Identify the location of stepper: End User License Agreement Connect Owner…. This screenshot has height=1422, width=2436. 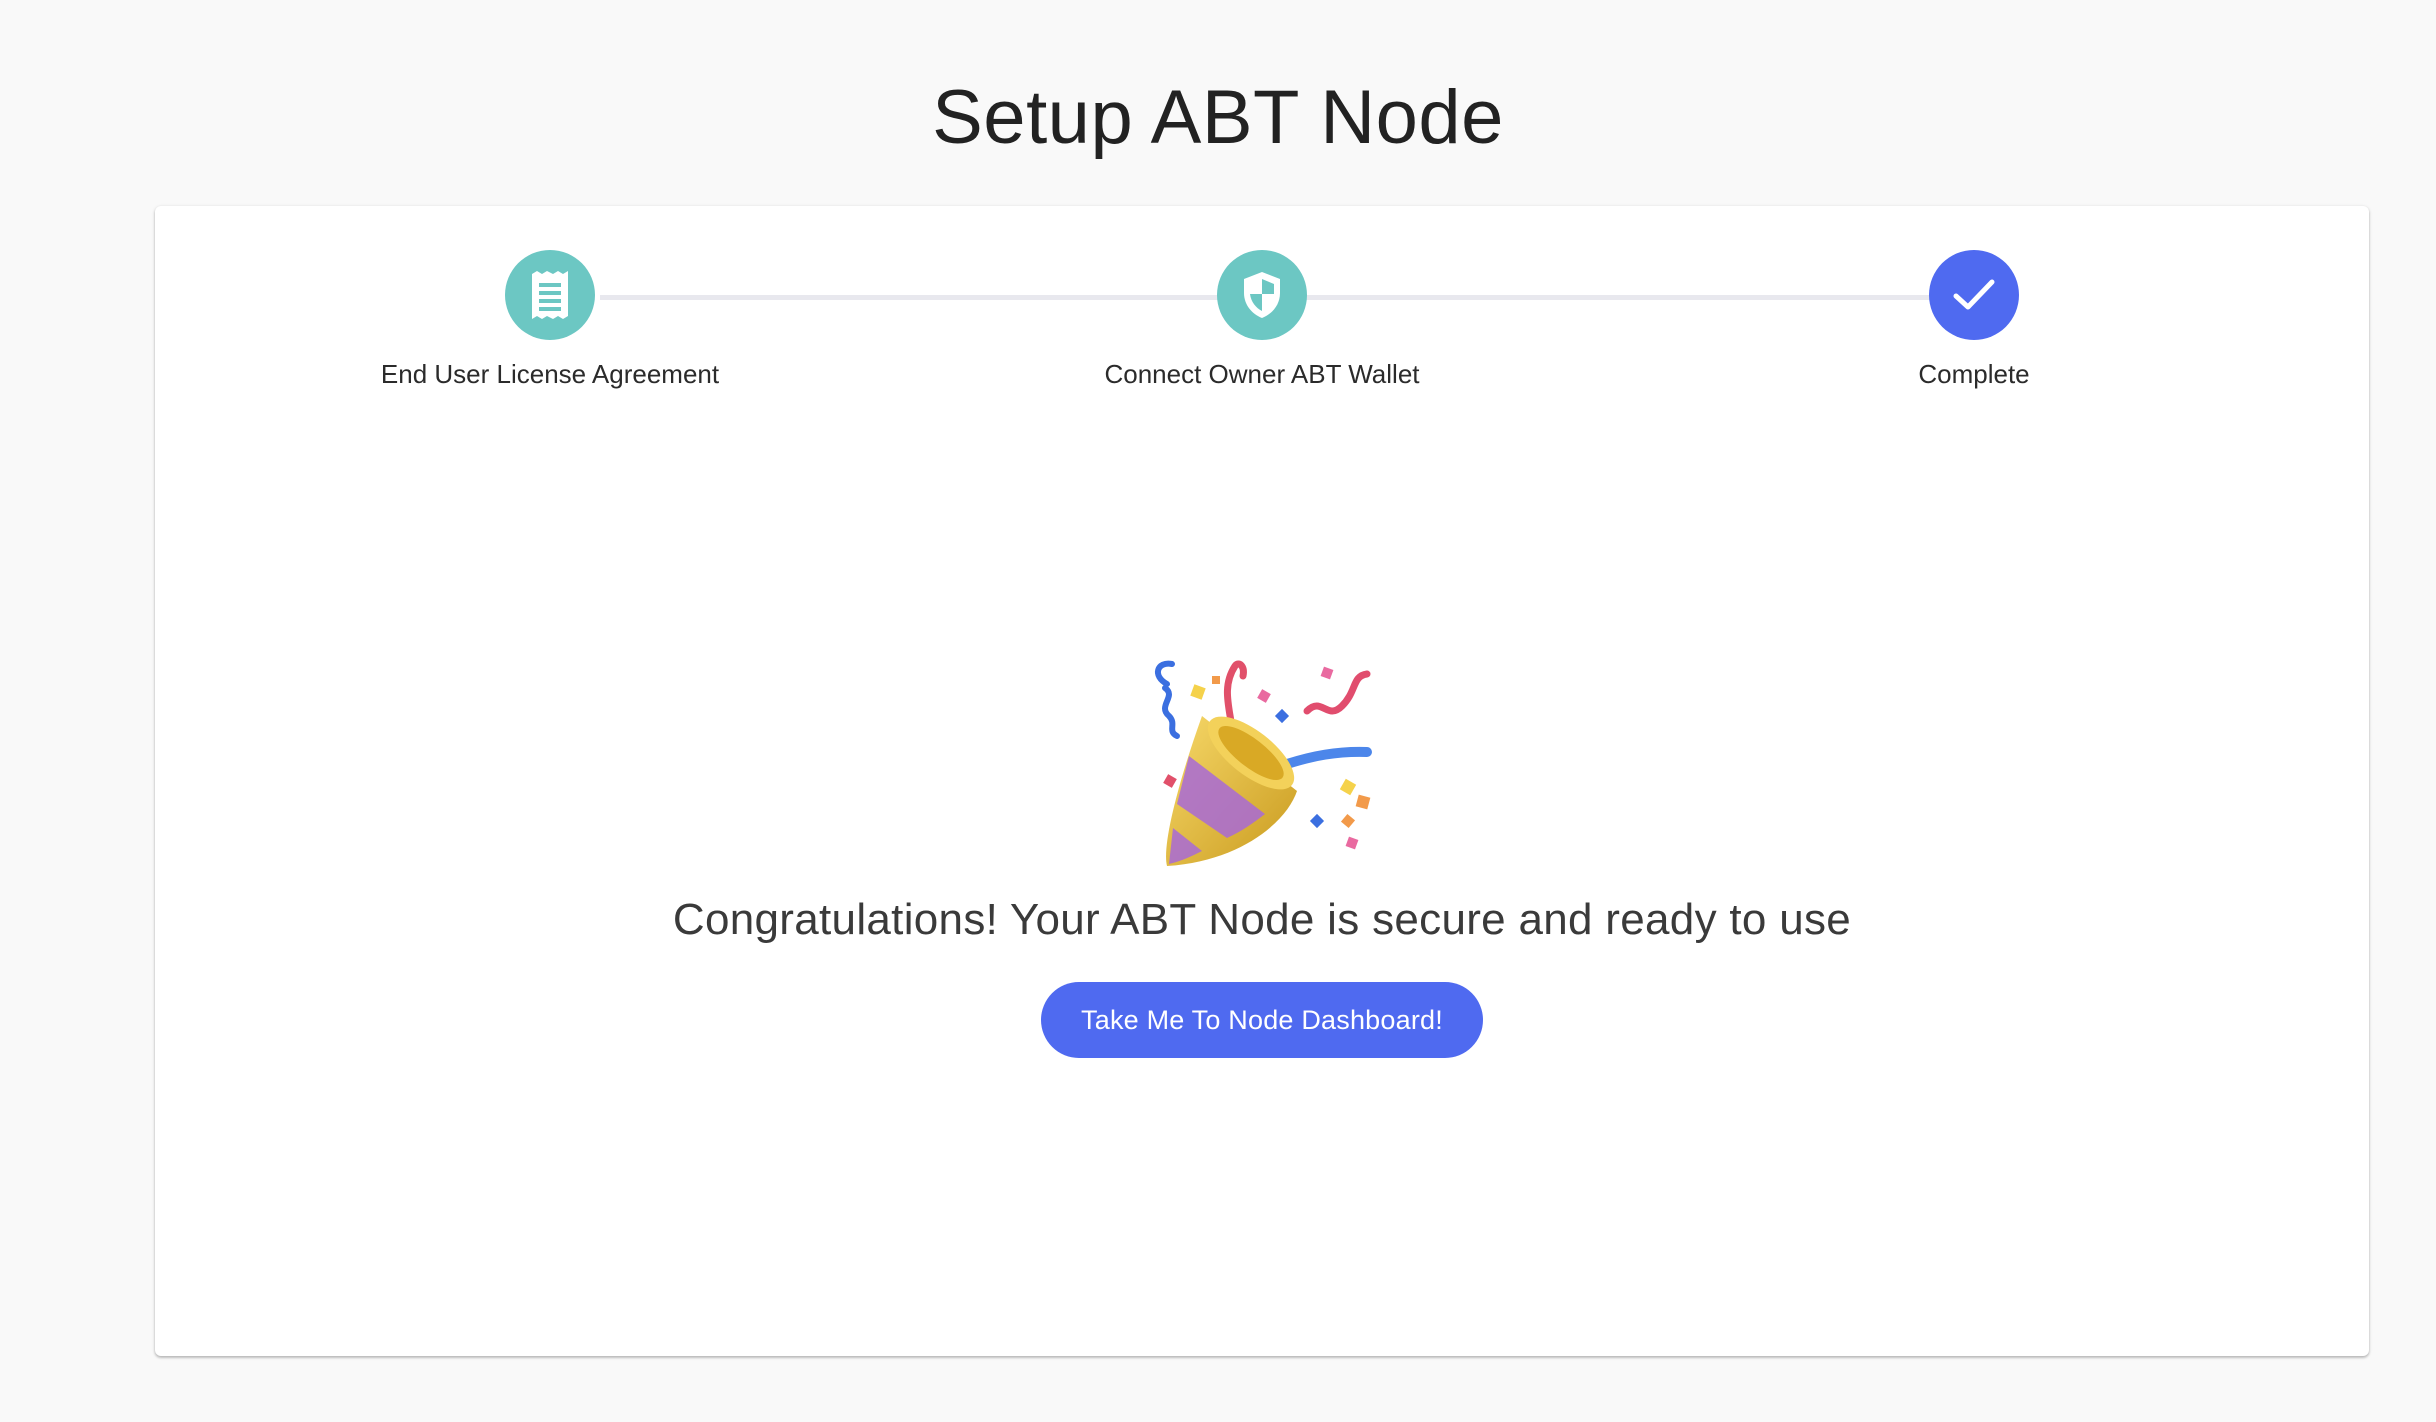
(1262, 330).